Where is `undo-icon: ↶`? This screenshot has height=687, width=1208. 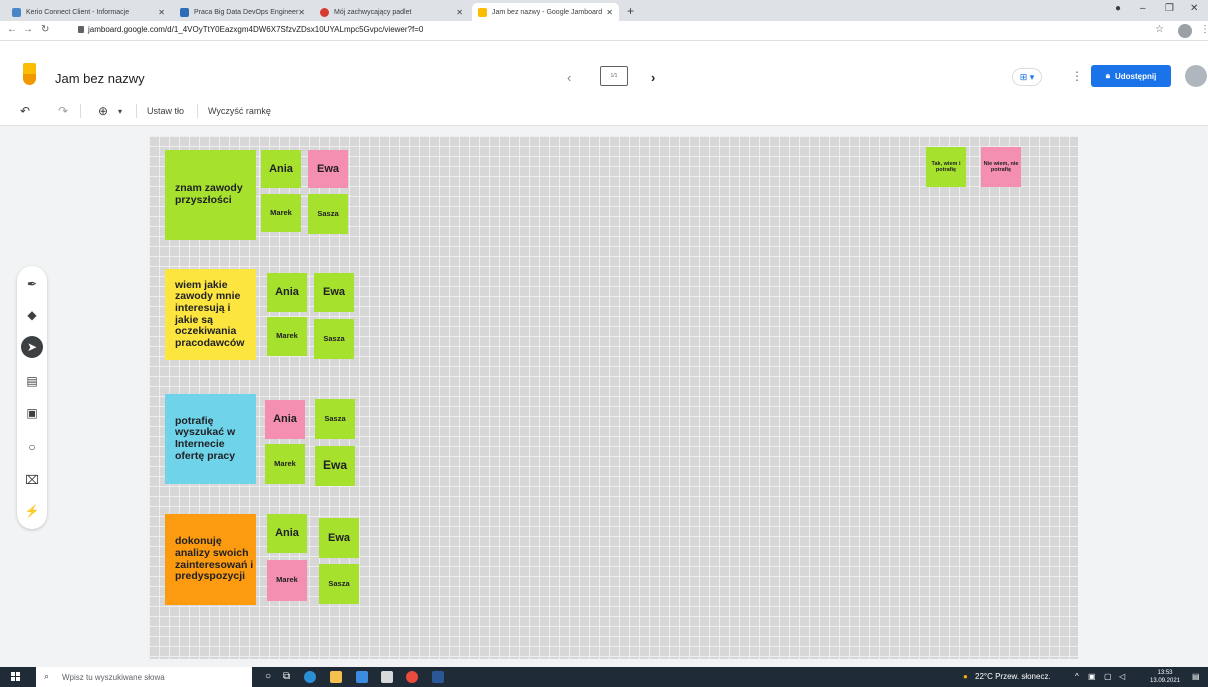
undo-icon: ↶ is located at coordinates (25, 111).